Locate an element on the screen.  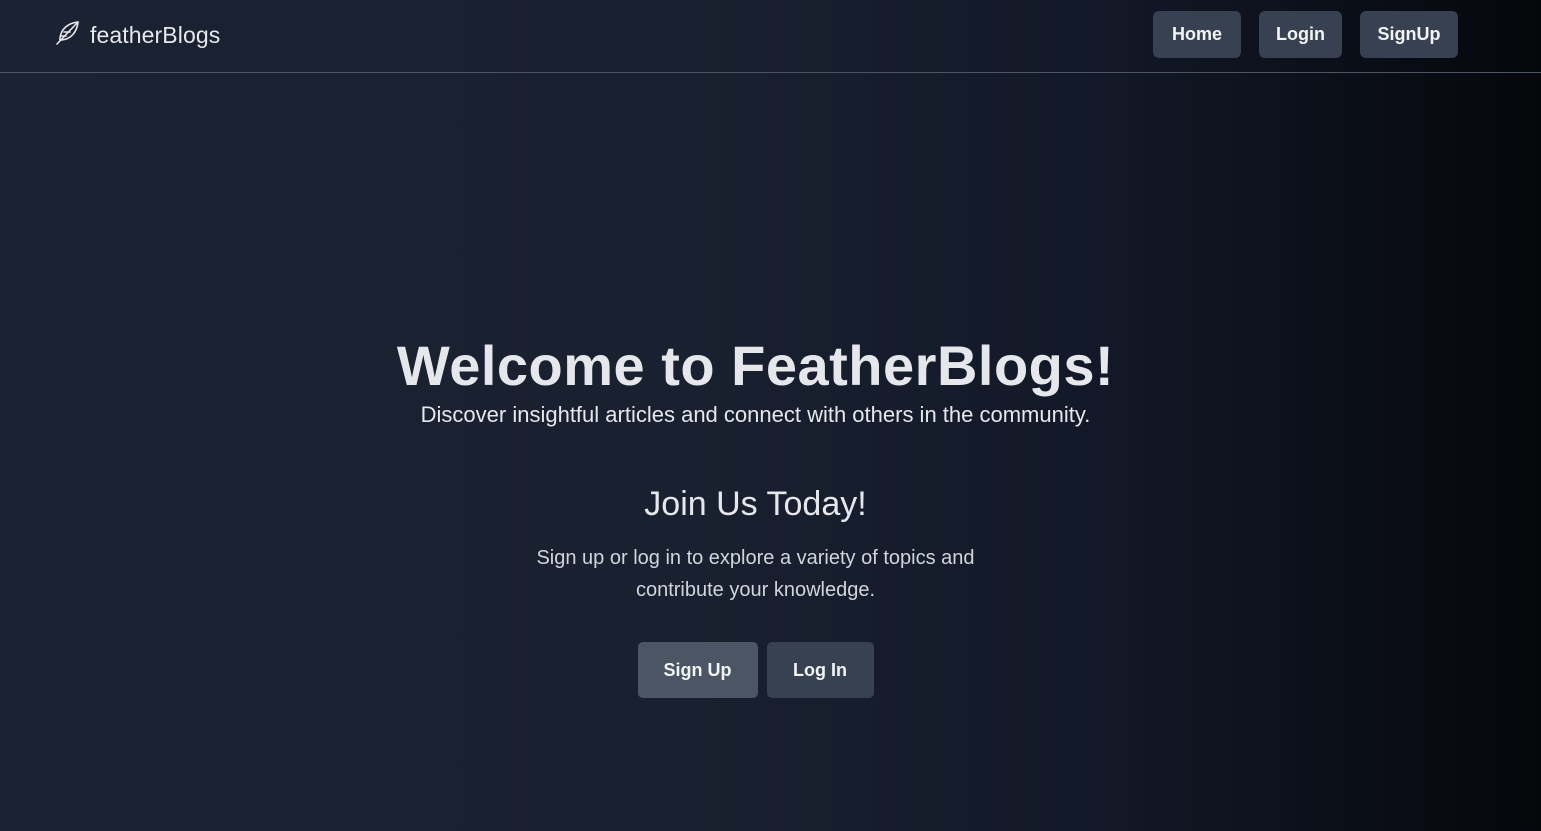
nav-signup-button: SignUp is located at coordinates (1409, 34).